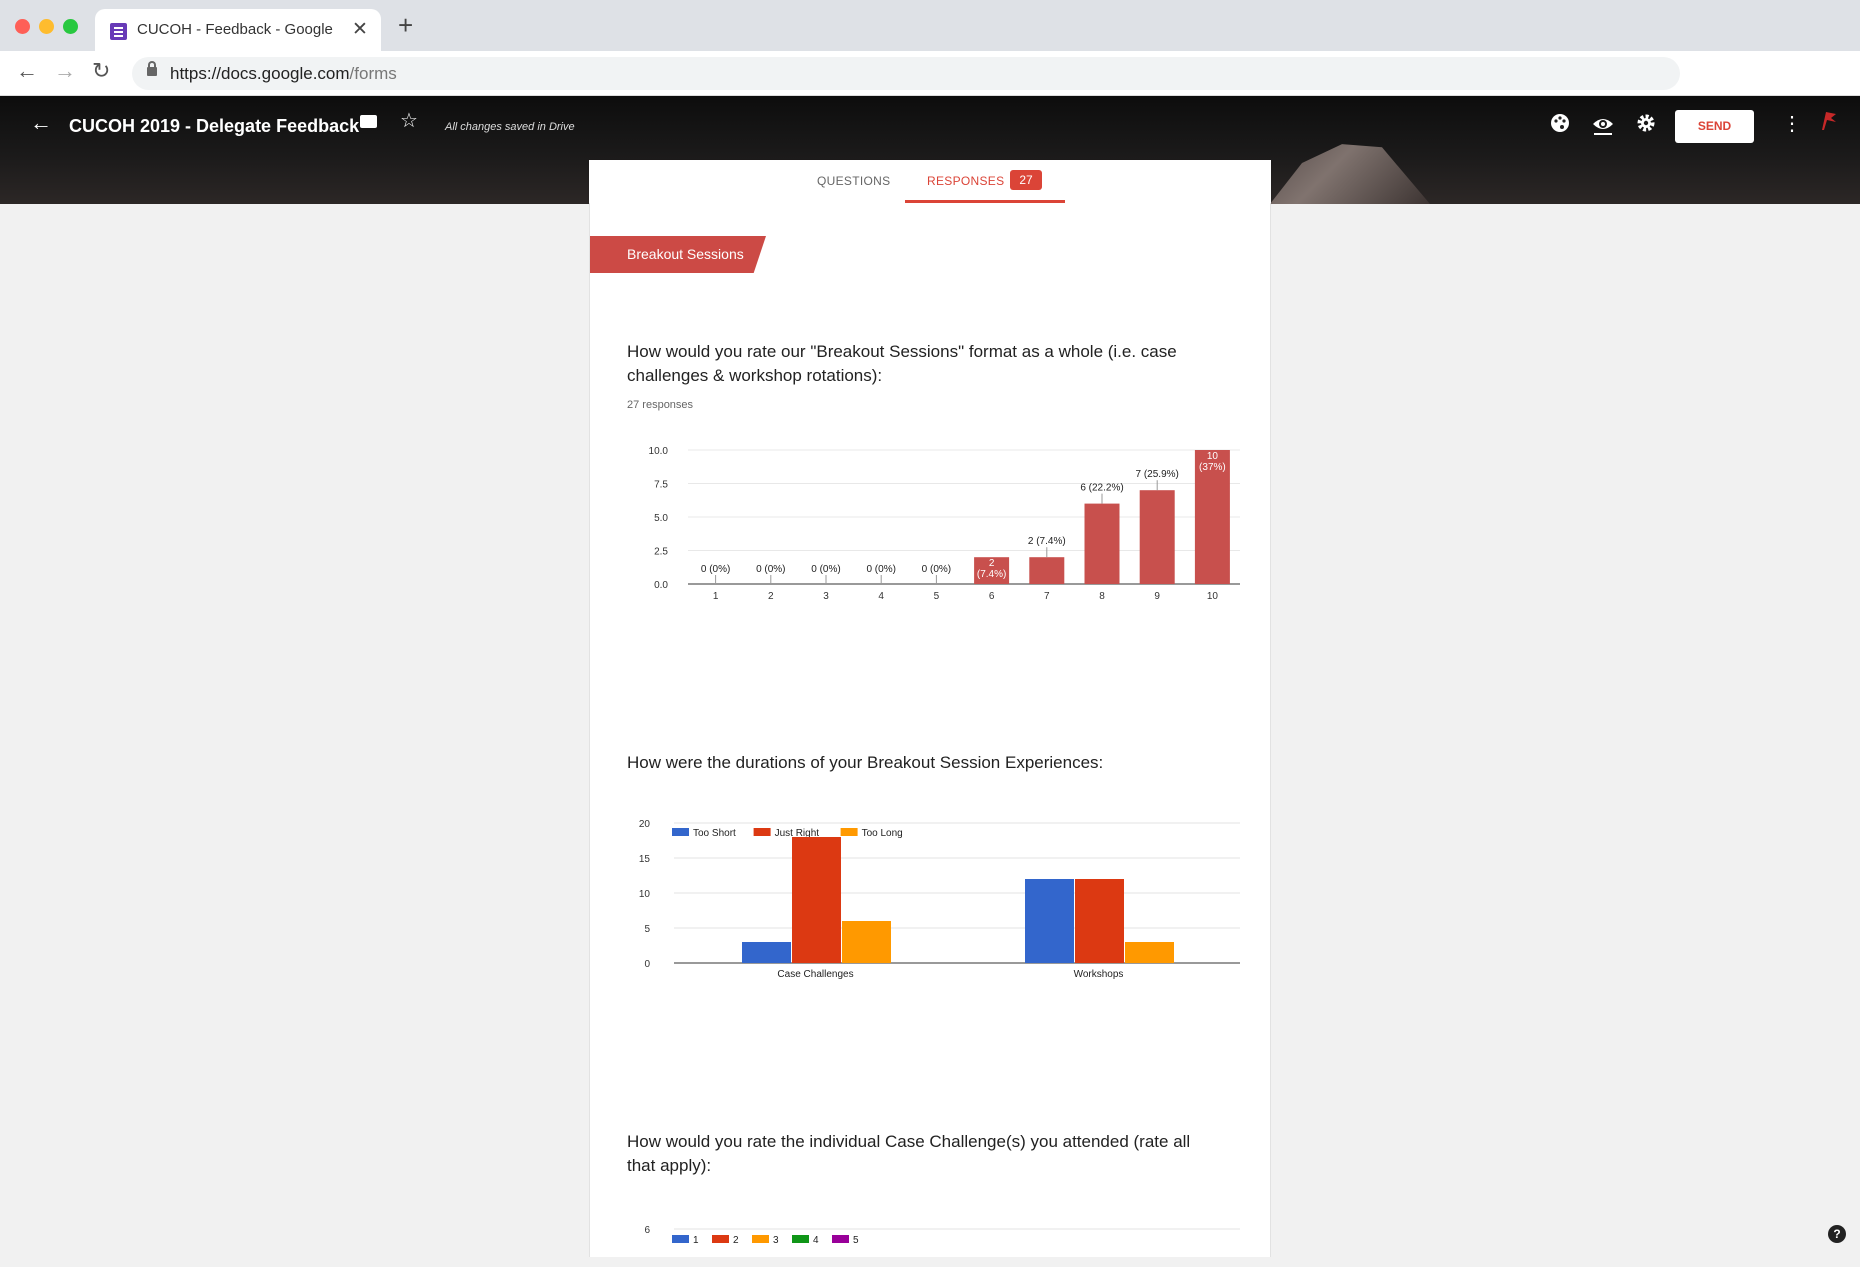 This screenshot has height=1267, width=1860. What do you see at coordinates (776, 1240) in the screenshot?
I see `legend-label: 3` at bounding box center [776, 1240].